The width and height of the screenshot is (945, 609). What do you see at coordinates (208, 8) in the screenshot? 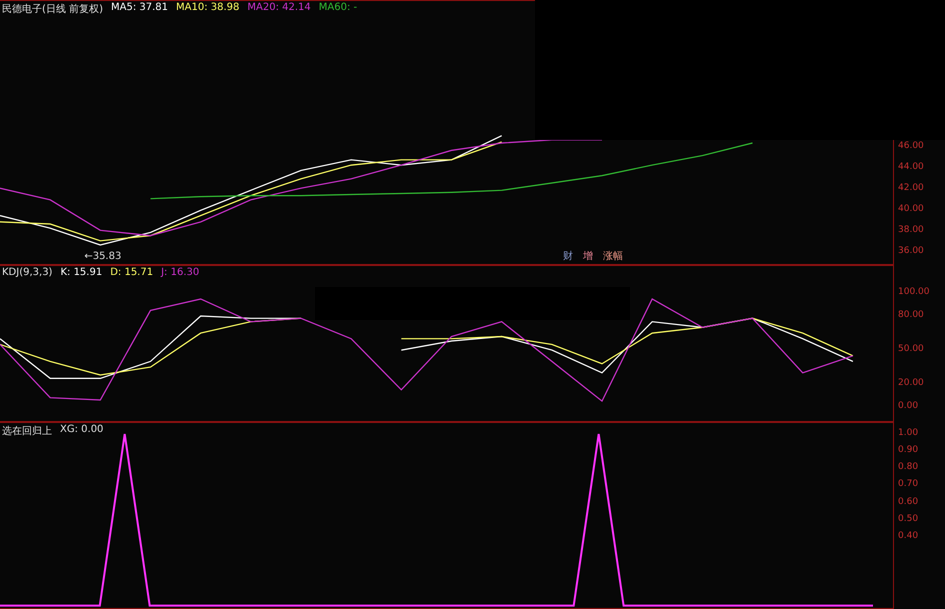
I see `indicator-value: MA10: 38.98` at bounding box center [208, 8].